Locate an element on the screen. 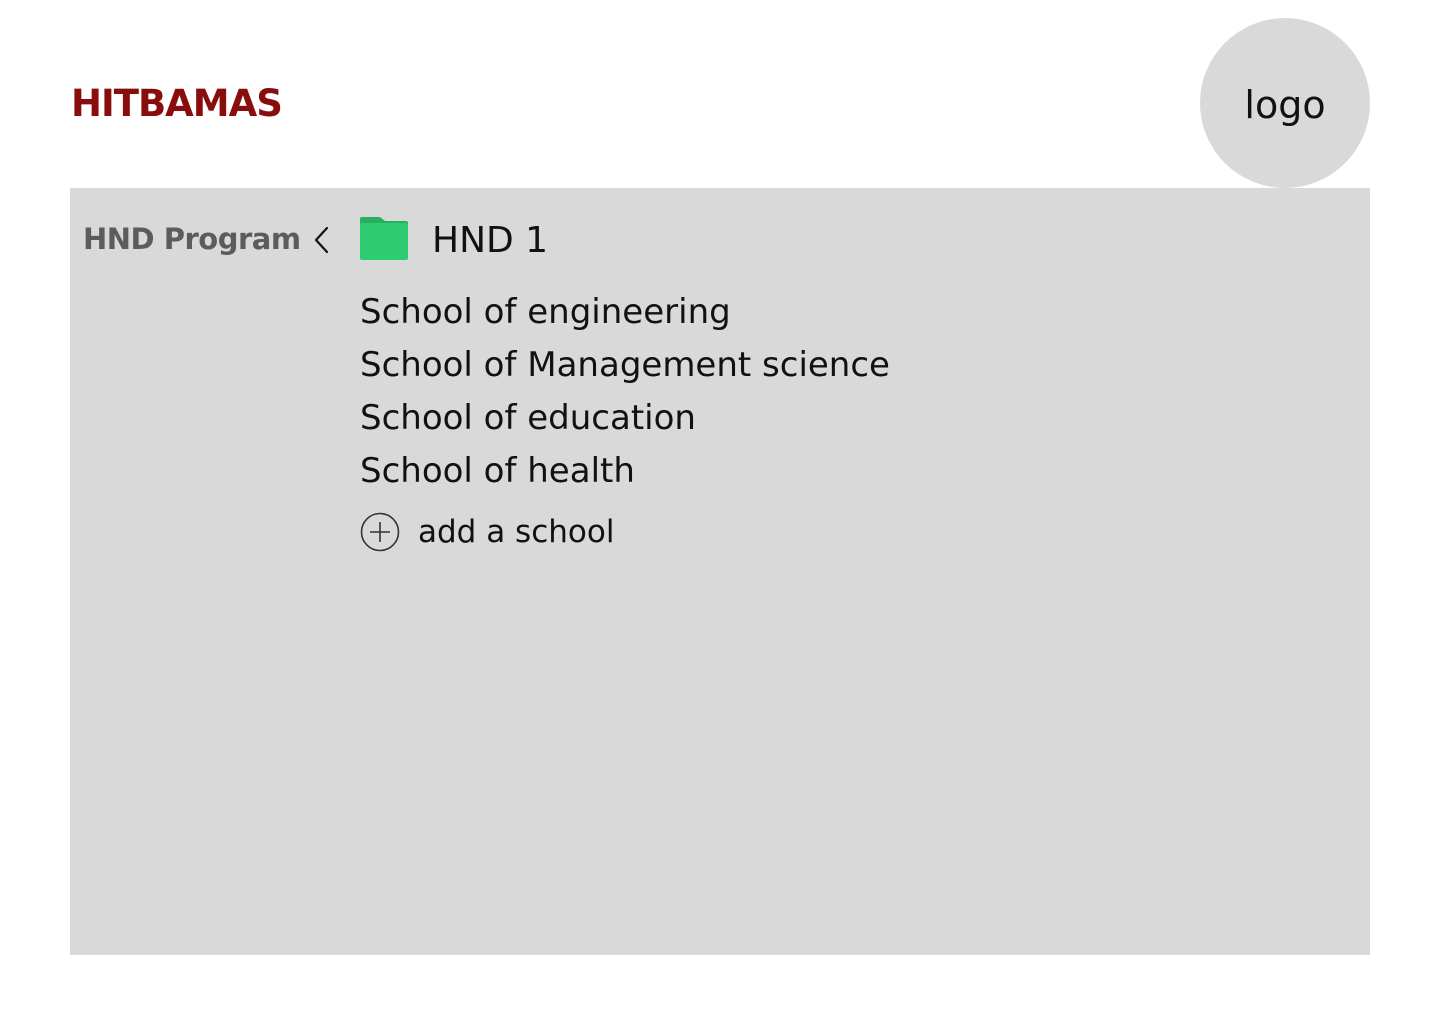  logo-label: logo is located at coordinates (1285, 105).